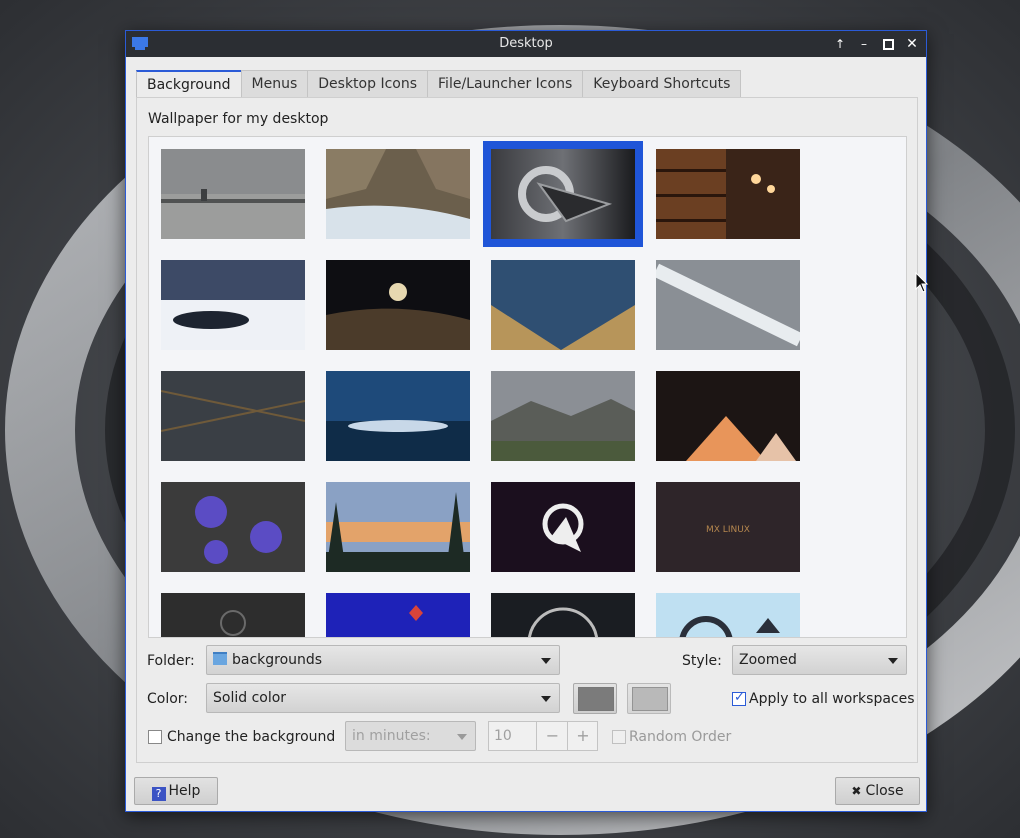  Describe the element at coordinates (856, 791) in the screenshot. I see `close-icon: ✖` at that location.